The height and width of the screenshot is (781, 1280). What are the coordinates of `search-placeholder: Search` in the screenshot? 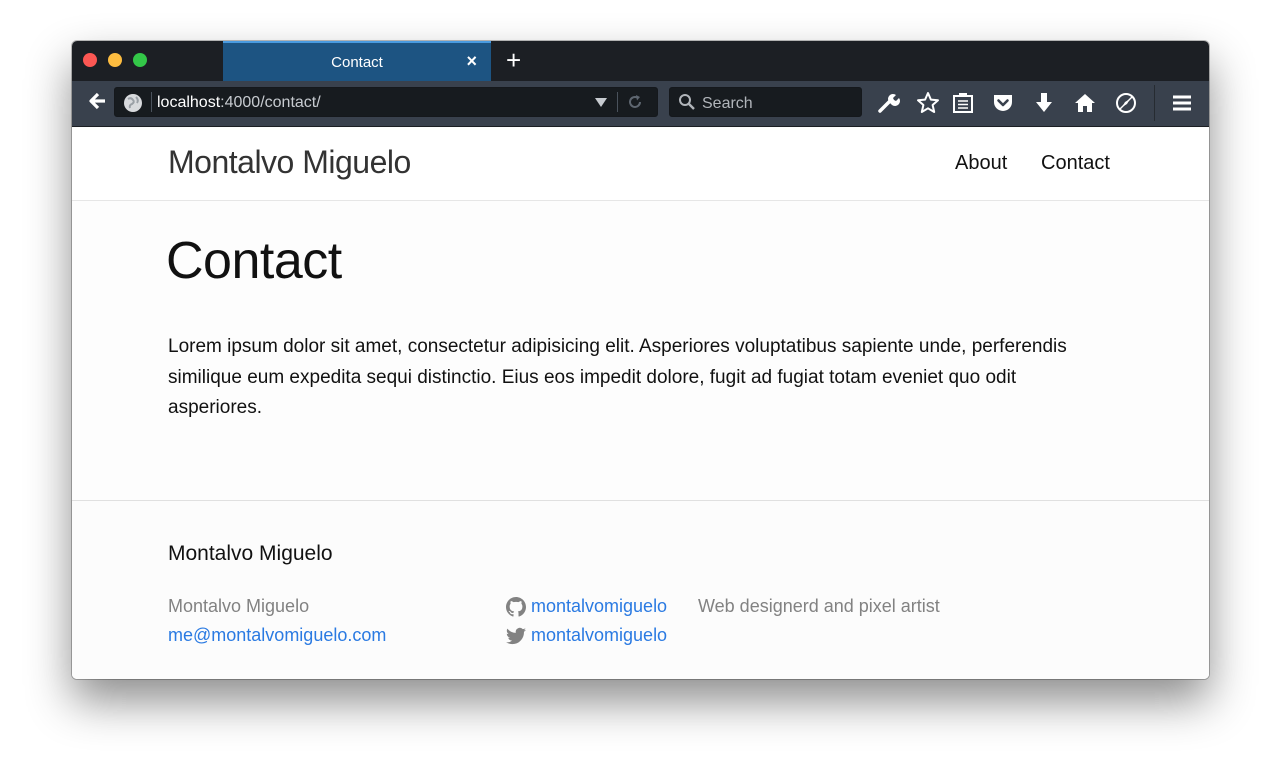 It's located at (727, 103).